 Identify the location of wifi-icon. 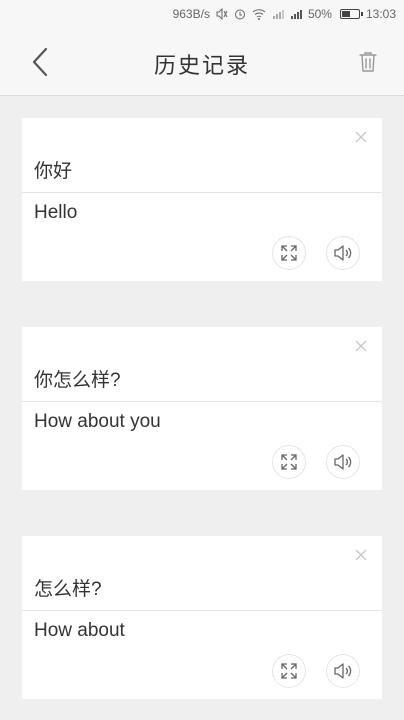
(259, 14).